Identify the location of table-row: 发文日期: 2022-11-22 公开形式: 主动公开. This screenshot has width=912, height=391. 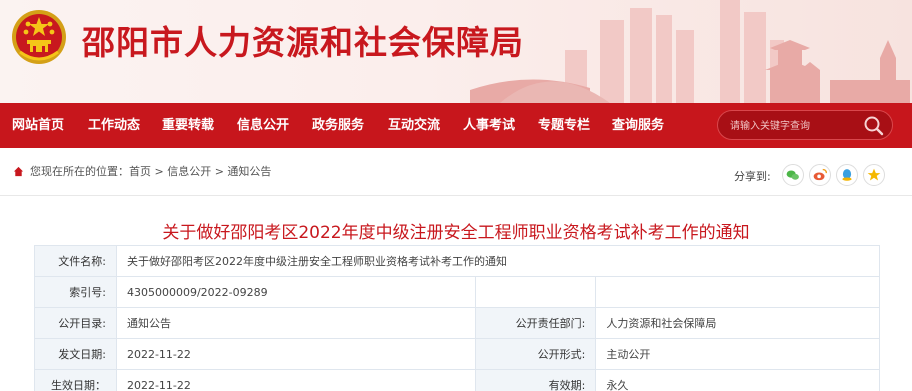
(457, 354).